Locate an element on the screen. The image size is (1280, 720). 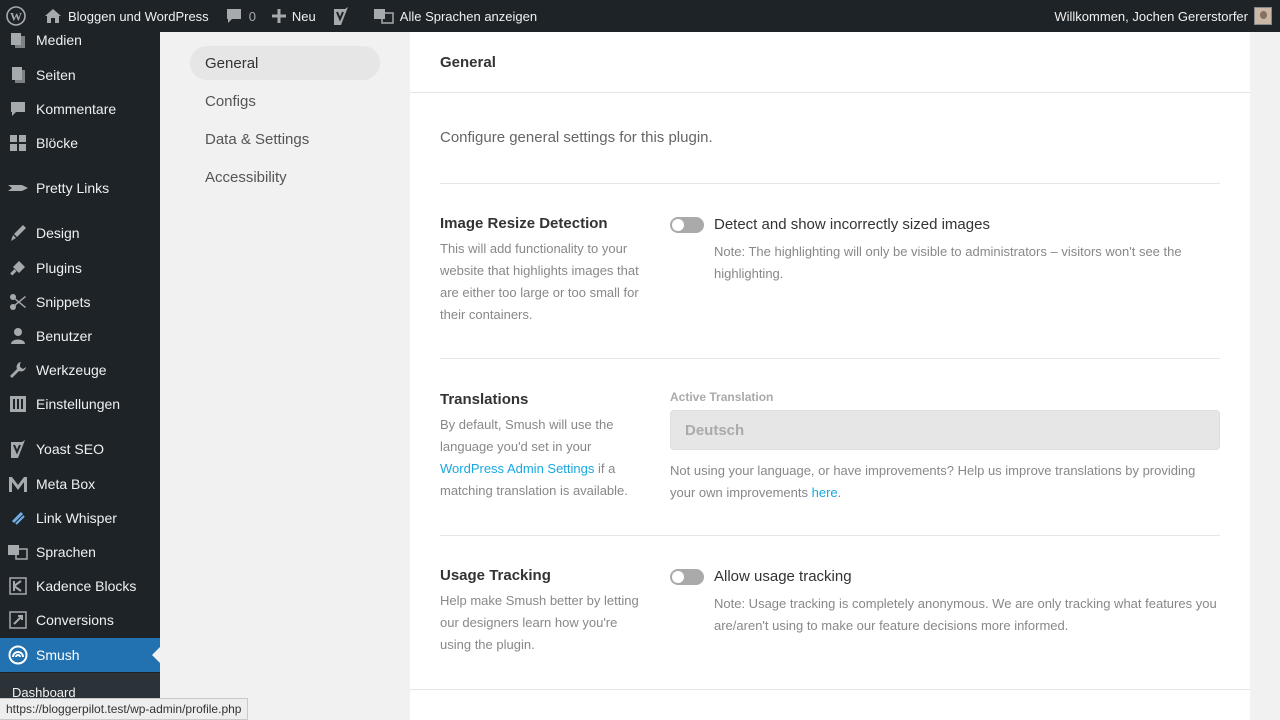
sidebar-item-smush: Smush is located at coordinates (80, 655).